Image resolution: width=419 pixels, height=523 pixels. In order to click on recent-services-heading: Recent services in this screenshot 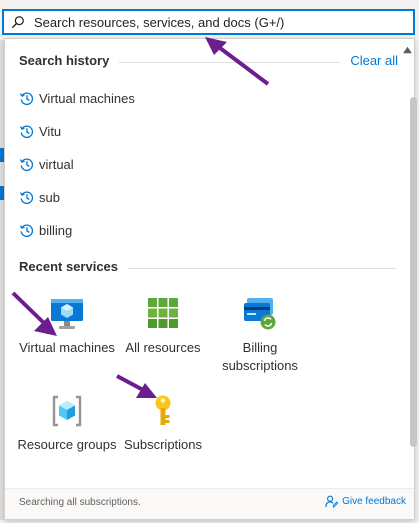, I will do `click(74, 266)`.